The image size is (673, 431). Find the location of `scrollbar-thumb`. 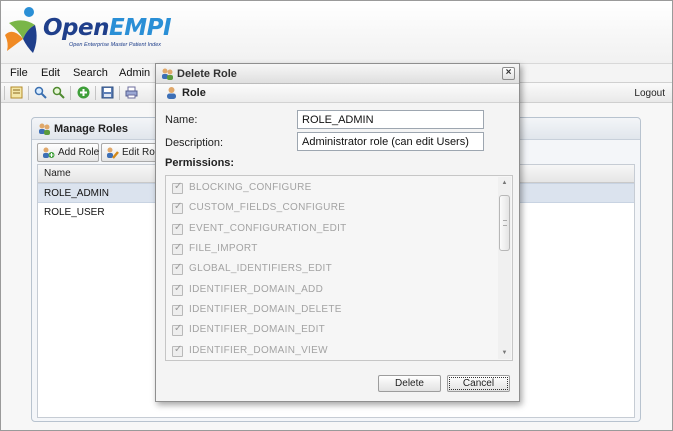

scrollbar-thumb is located at coordinates (504, 223).